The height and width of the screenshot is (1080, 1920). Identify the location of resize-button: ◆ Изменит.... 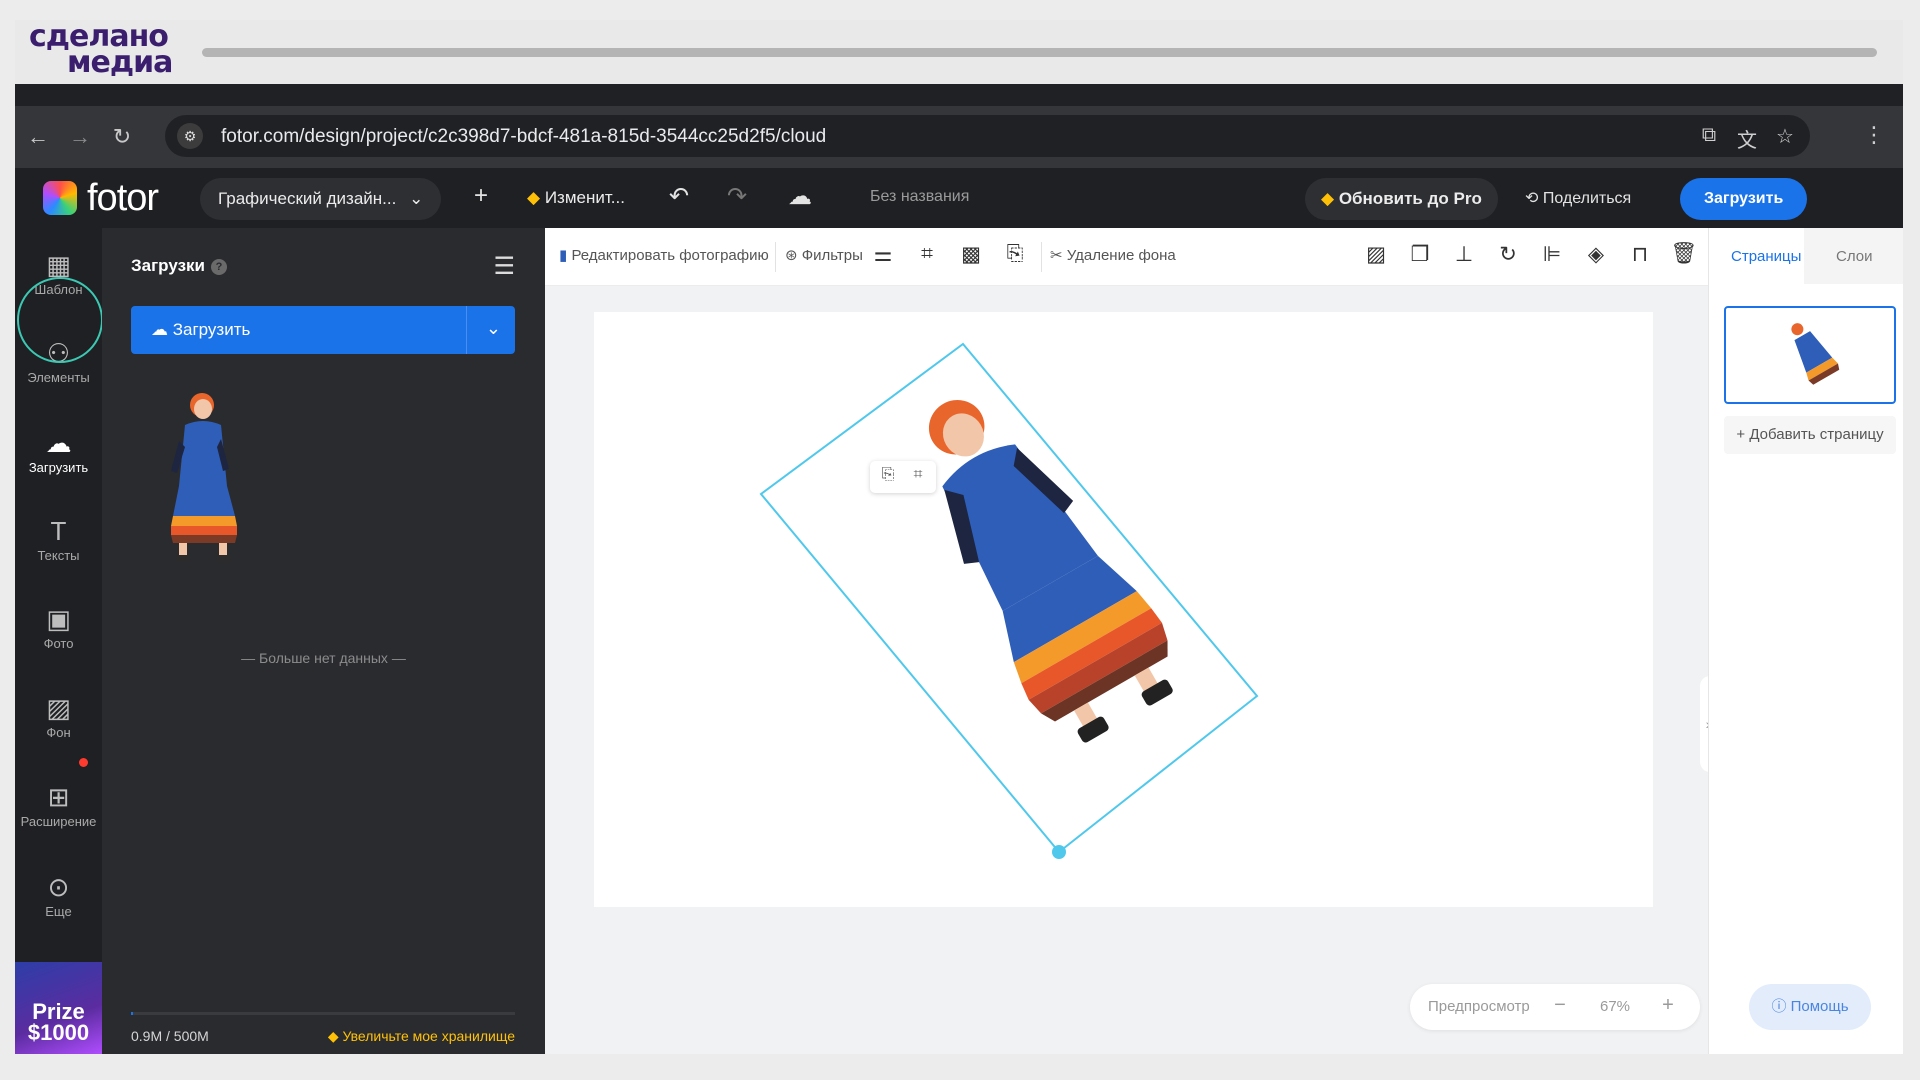
(576, 198).